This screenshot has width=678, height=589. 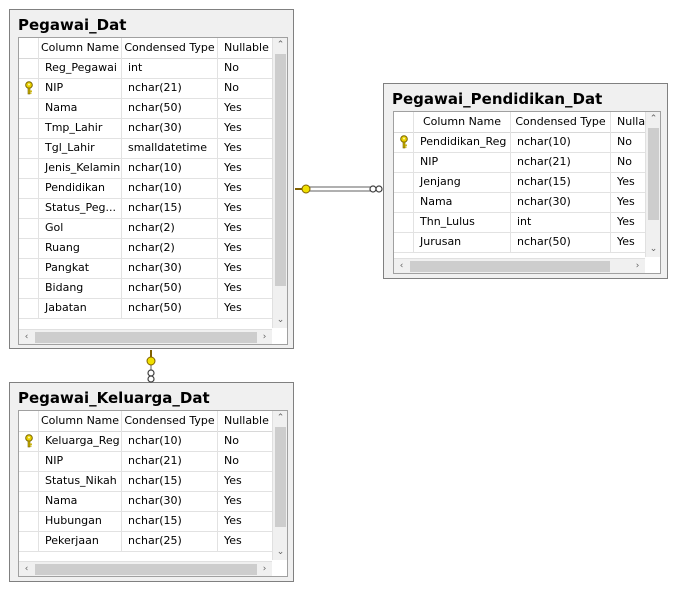 I want to click on table-row: Pendidikan_Reg nchar(10) No, so click(x=519, y=142).